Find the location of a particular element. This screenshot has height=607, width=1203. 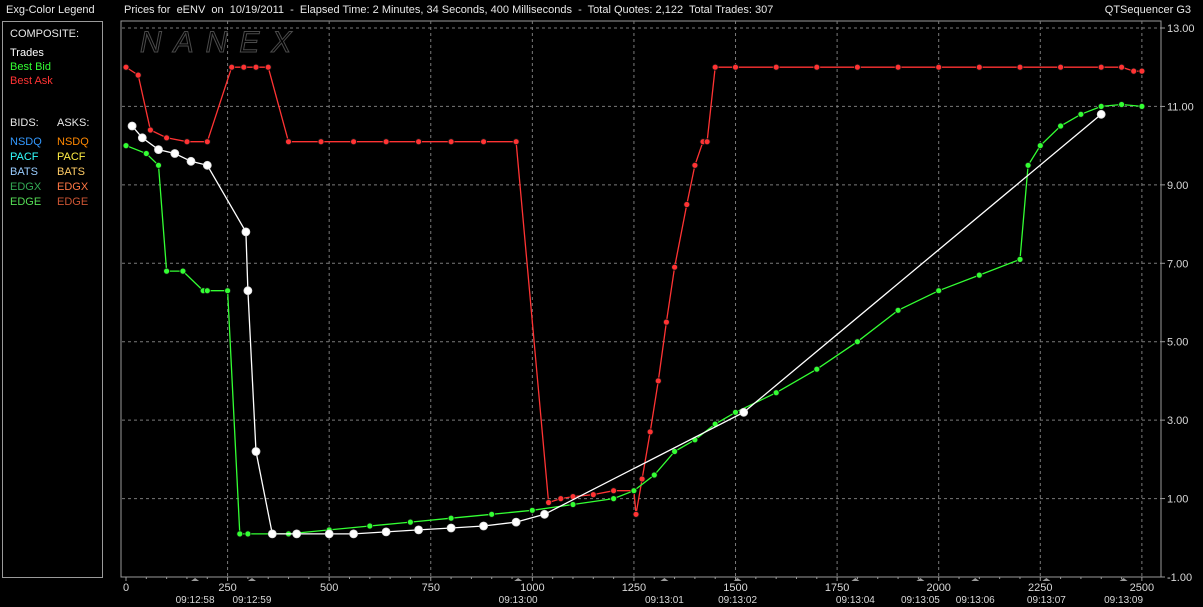

y-tick-label: 11.00 is located at coordinates (1180, 107).